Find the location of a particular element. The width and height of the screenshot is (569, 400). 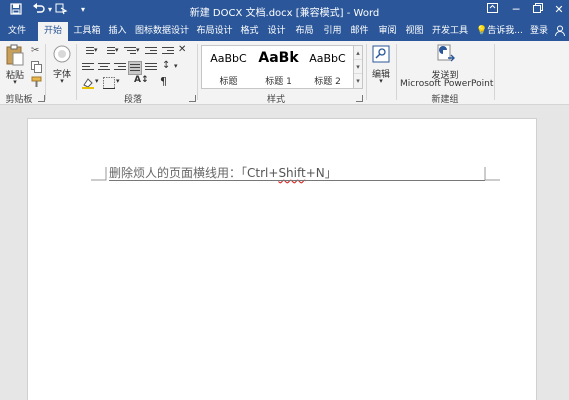

powerpoint-icon is located at coordinates (446, 53).